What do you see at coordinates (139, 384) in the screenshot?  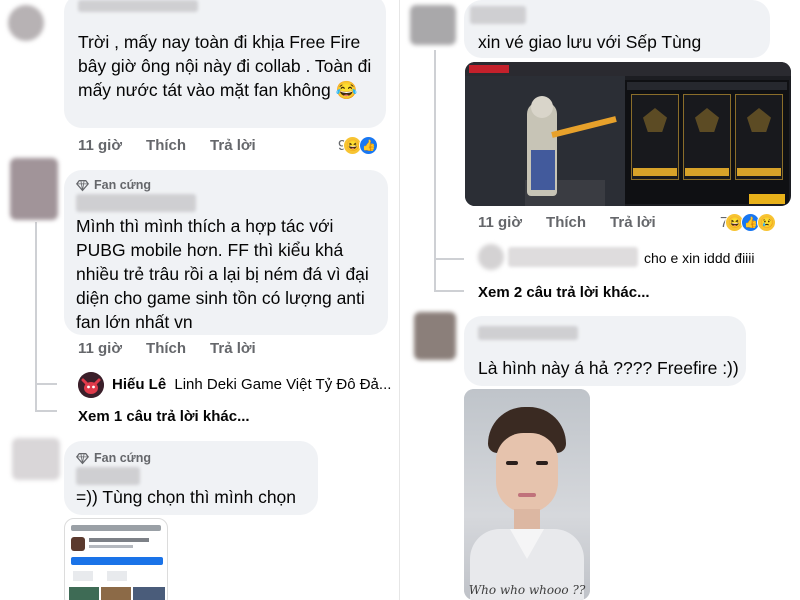 I see `reply-author: Hiếu Lê` at bounding box center [139, 384].